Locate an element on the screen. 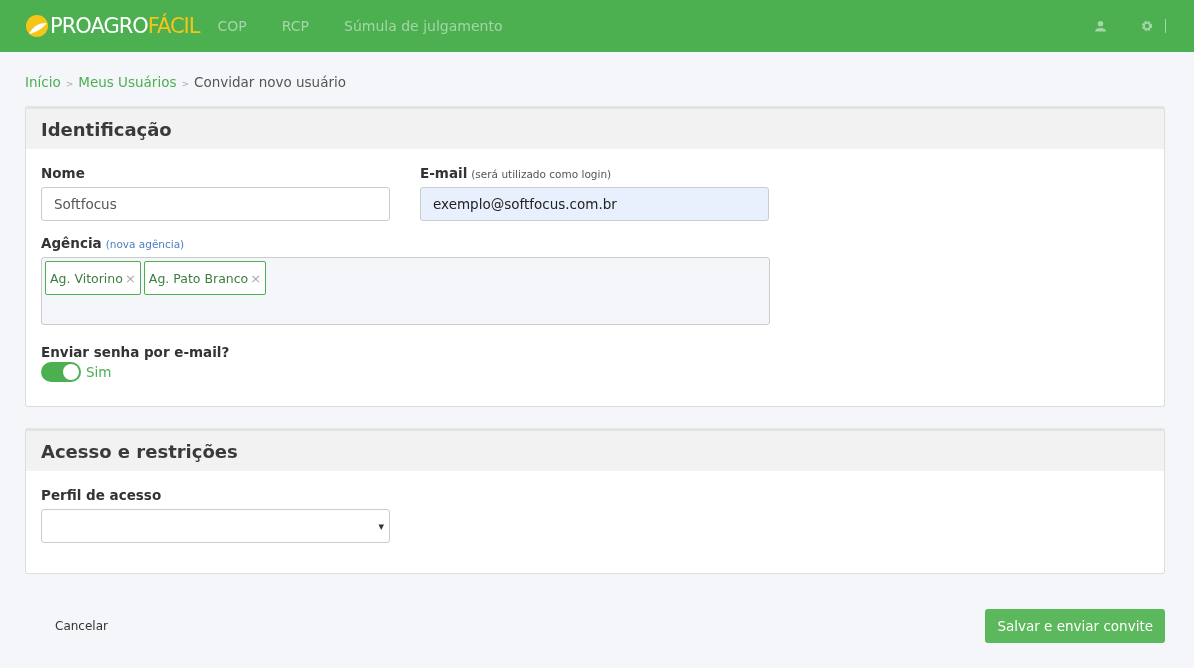 The image size is (1194, 668). tag-label: Ag. Pato Branco is located at coordinates (198, 278).